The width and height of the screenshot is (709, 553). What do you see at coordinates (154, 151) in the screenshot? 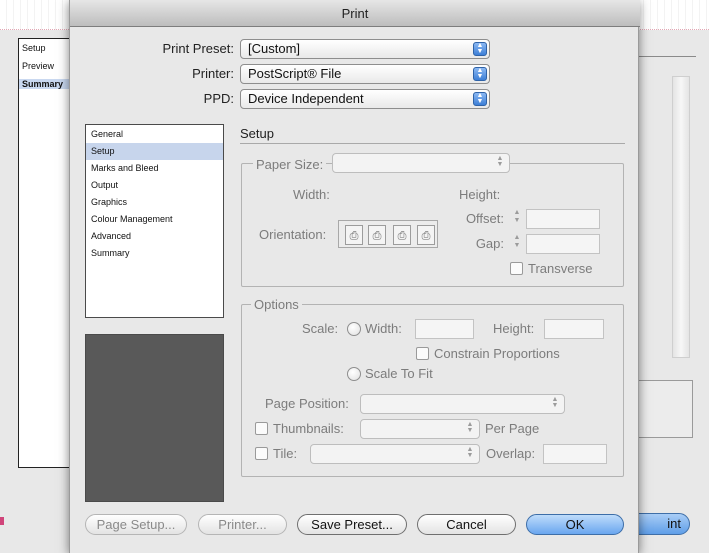
I see `list-item-setup: Setup` at bounding box center [154, 151].